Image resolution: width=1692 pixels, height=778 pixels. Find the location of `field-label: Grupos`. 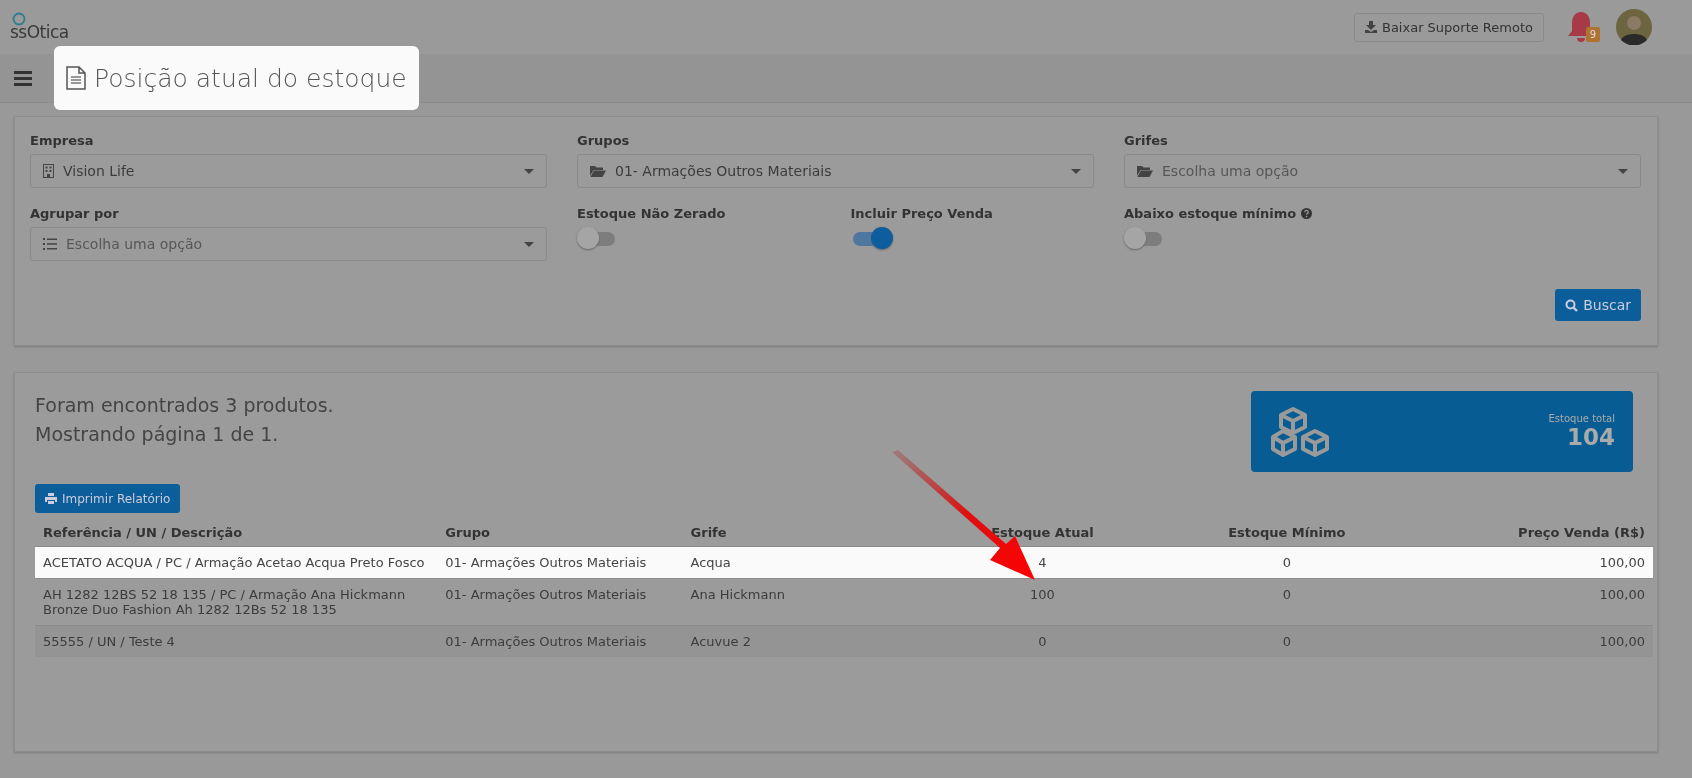

field-label: Grupos is located at coordinates (604, 140).